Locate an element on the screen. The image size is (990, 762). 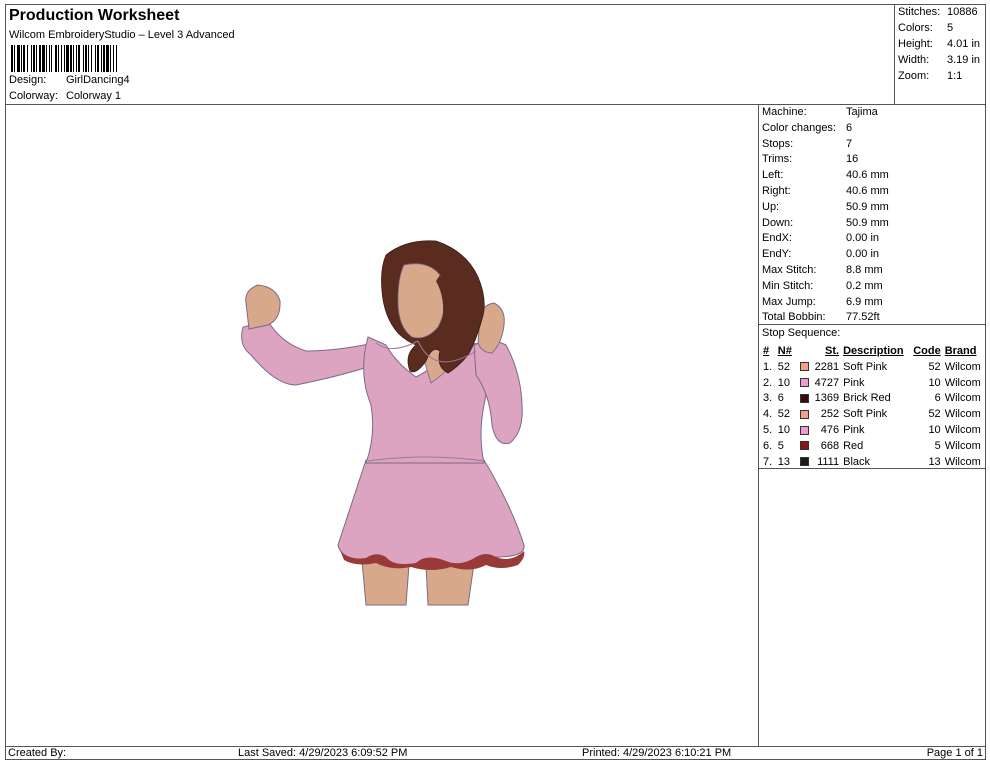
stop-needle: 10 is located at coordinates (783, 382).